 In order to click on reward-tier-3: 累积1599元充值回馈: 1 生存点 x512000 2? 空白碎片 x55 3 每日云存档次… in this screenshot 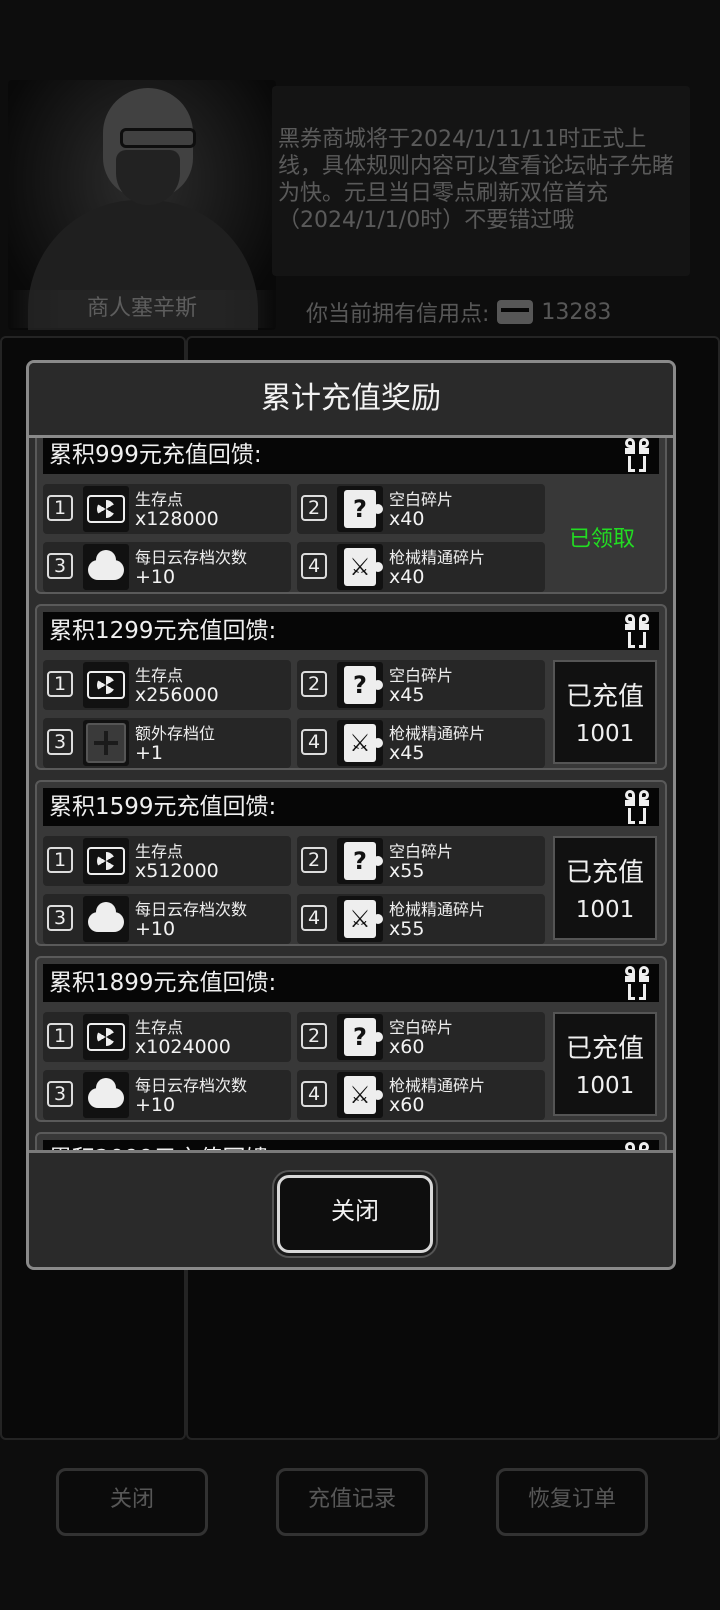, I will do `click(351, 863)`.